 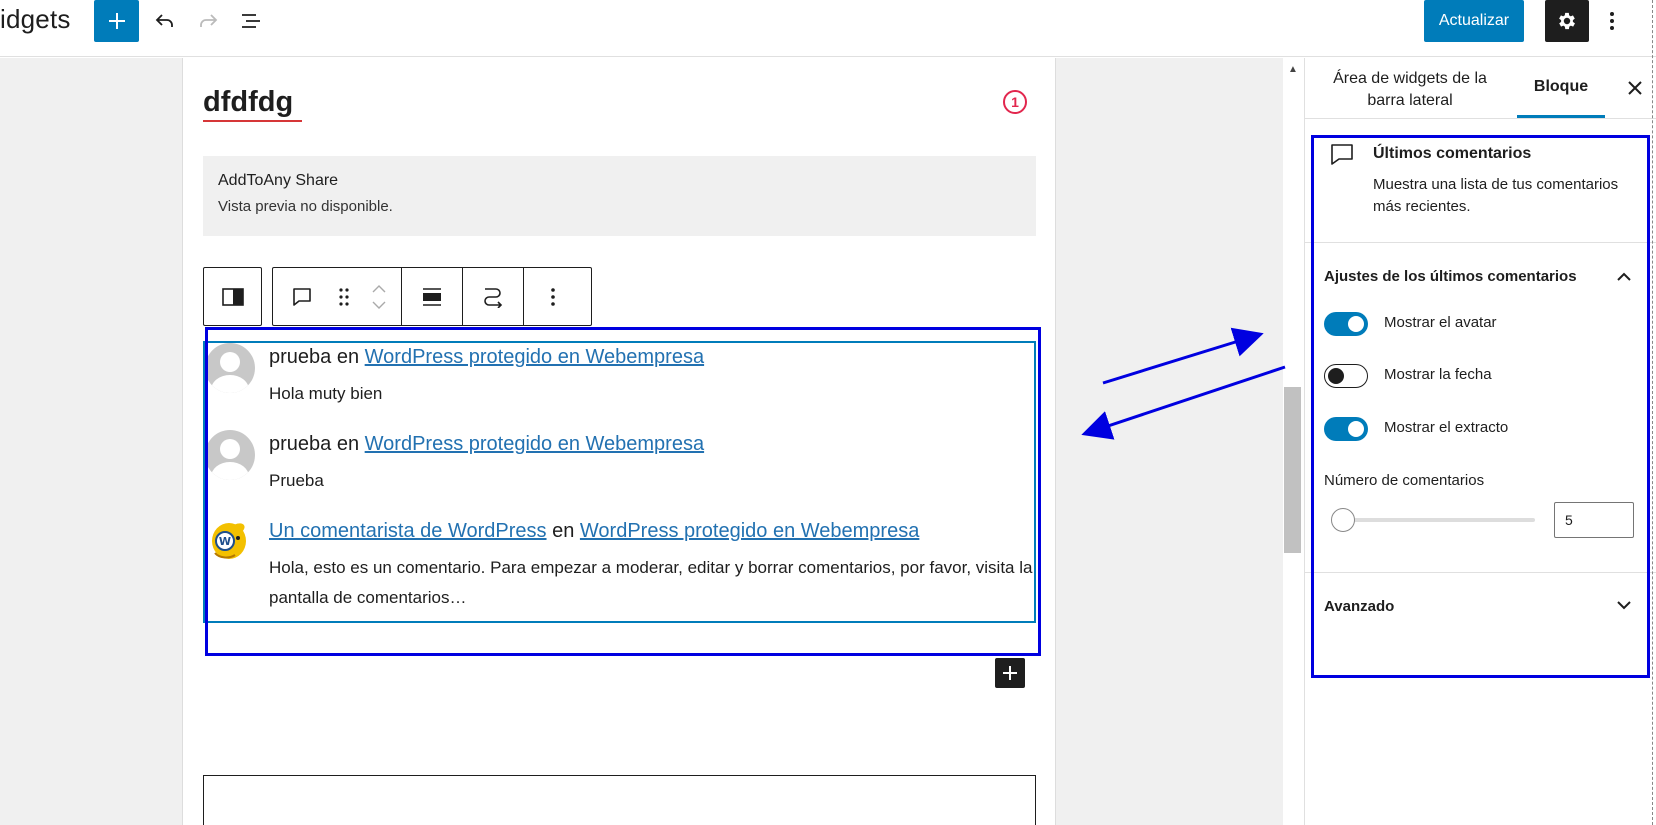 I want to click on select-parent-button, so click(x=232, y=296).